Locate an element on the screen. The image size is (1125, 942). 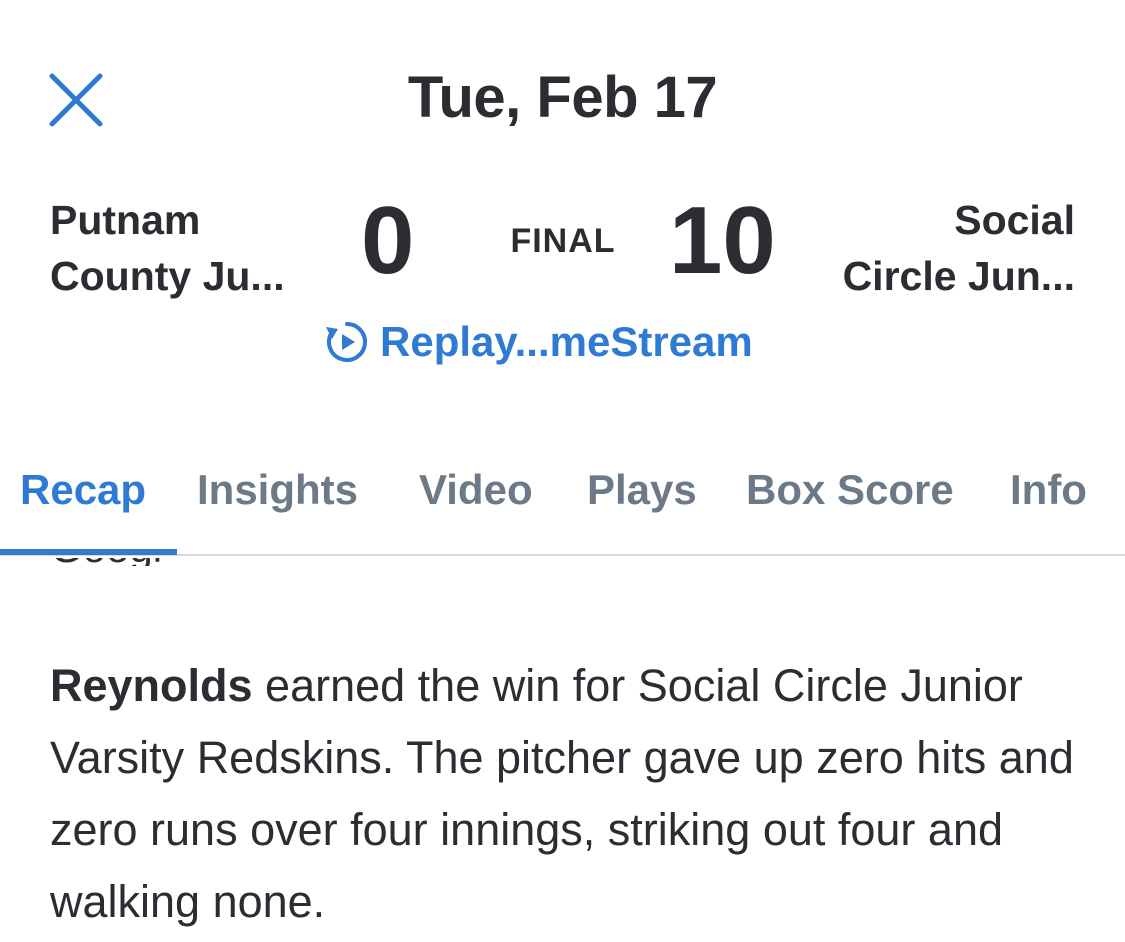
tab-plays: Plays is located at coordinates (642, 490).